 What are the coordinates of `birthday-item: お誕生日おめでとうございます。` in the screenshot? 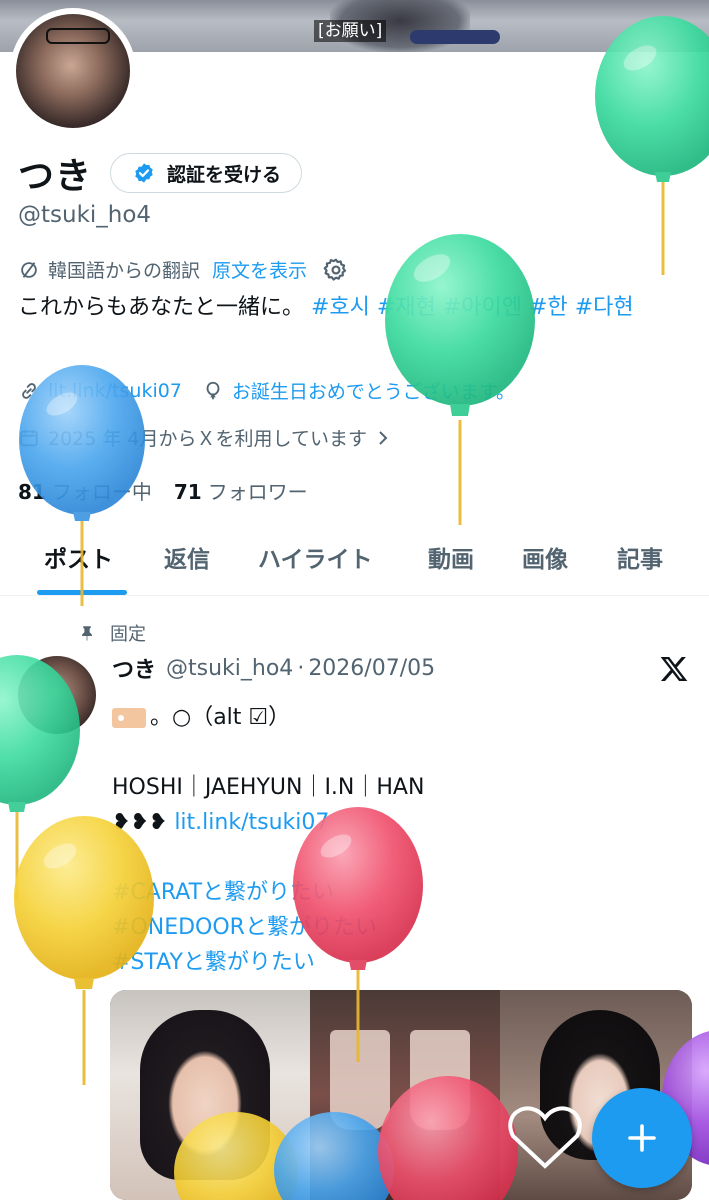 It's located at (358, 390).